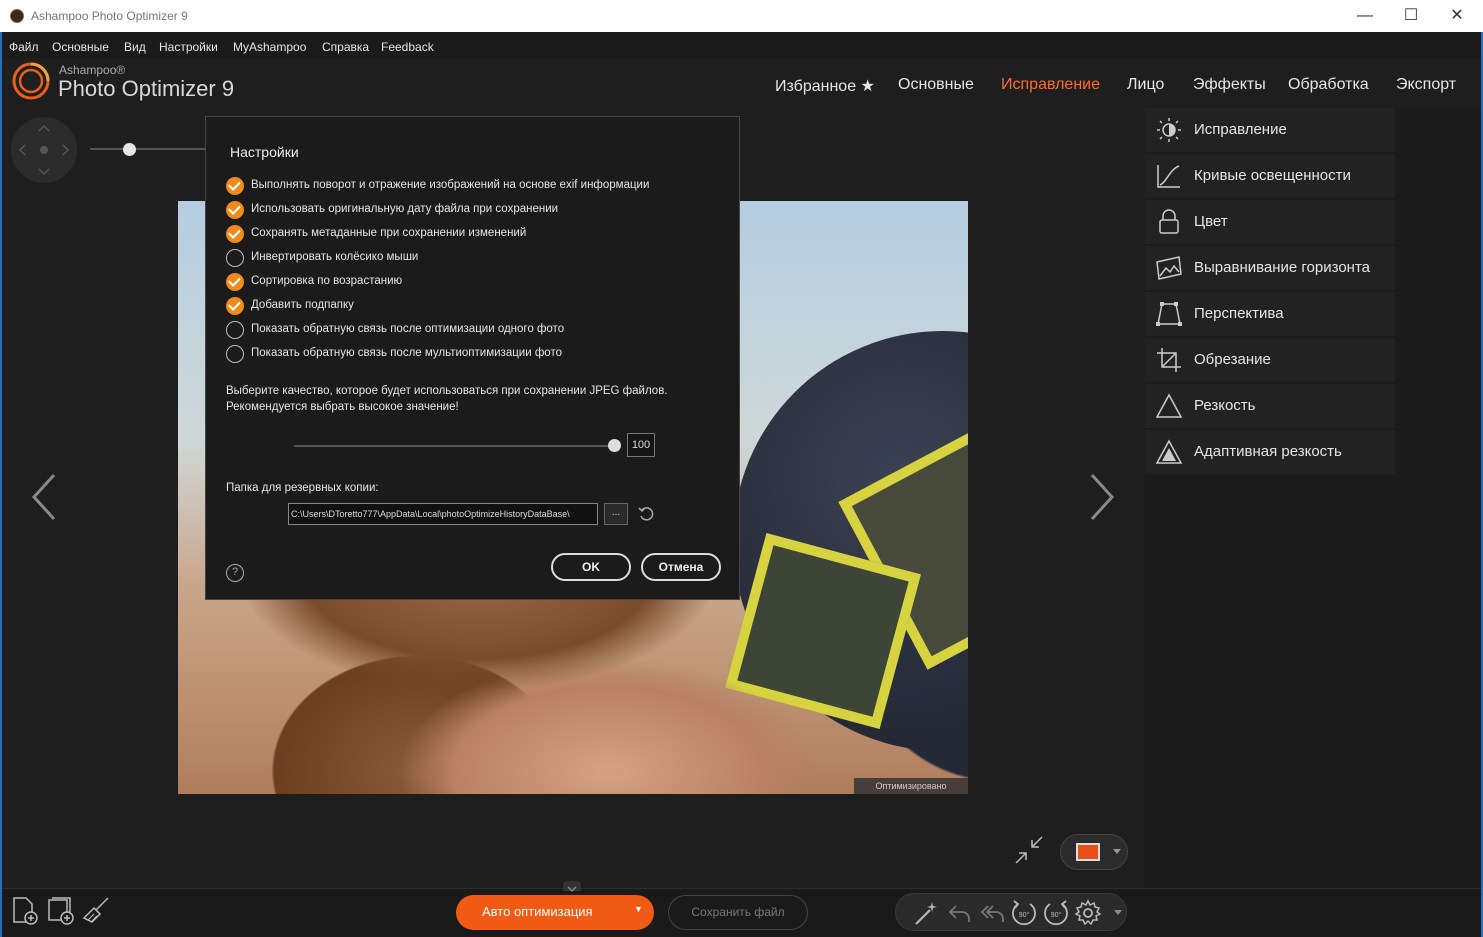  I want to click on menu-file: Файл, so click(24, 47).